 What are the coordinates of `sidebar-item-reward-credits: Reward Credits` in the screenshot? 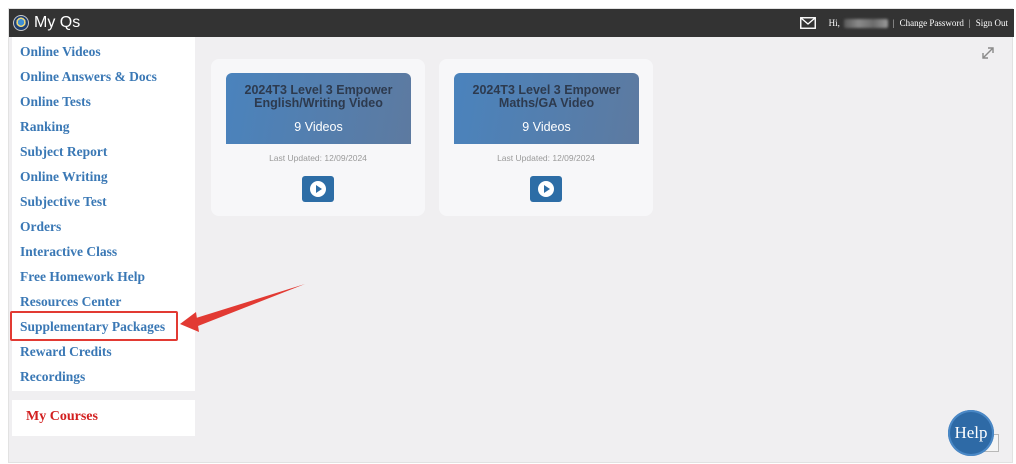 It's located at (66, 352).